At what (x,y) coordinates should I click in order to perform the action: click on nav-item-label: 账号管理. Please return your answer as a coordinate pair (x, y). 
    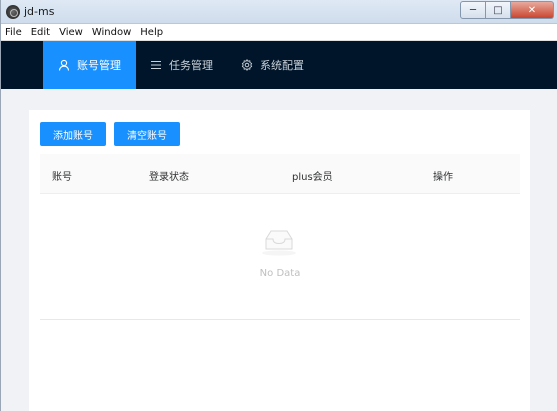
    Looking at the image, I should click on (99, 65).